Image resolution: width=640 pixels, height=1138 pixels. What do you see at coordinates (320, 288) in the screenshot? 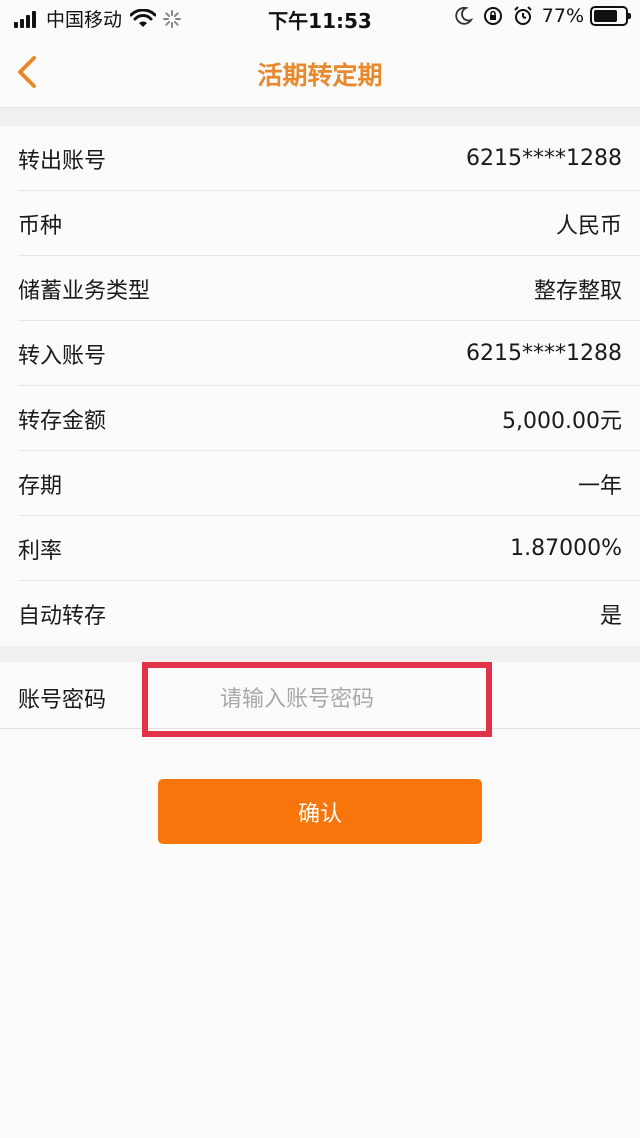
I see `detail-row-deposit-type: 储蓄业务类型 整存整取` at bounding box center [320, 288].